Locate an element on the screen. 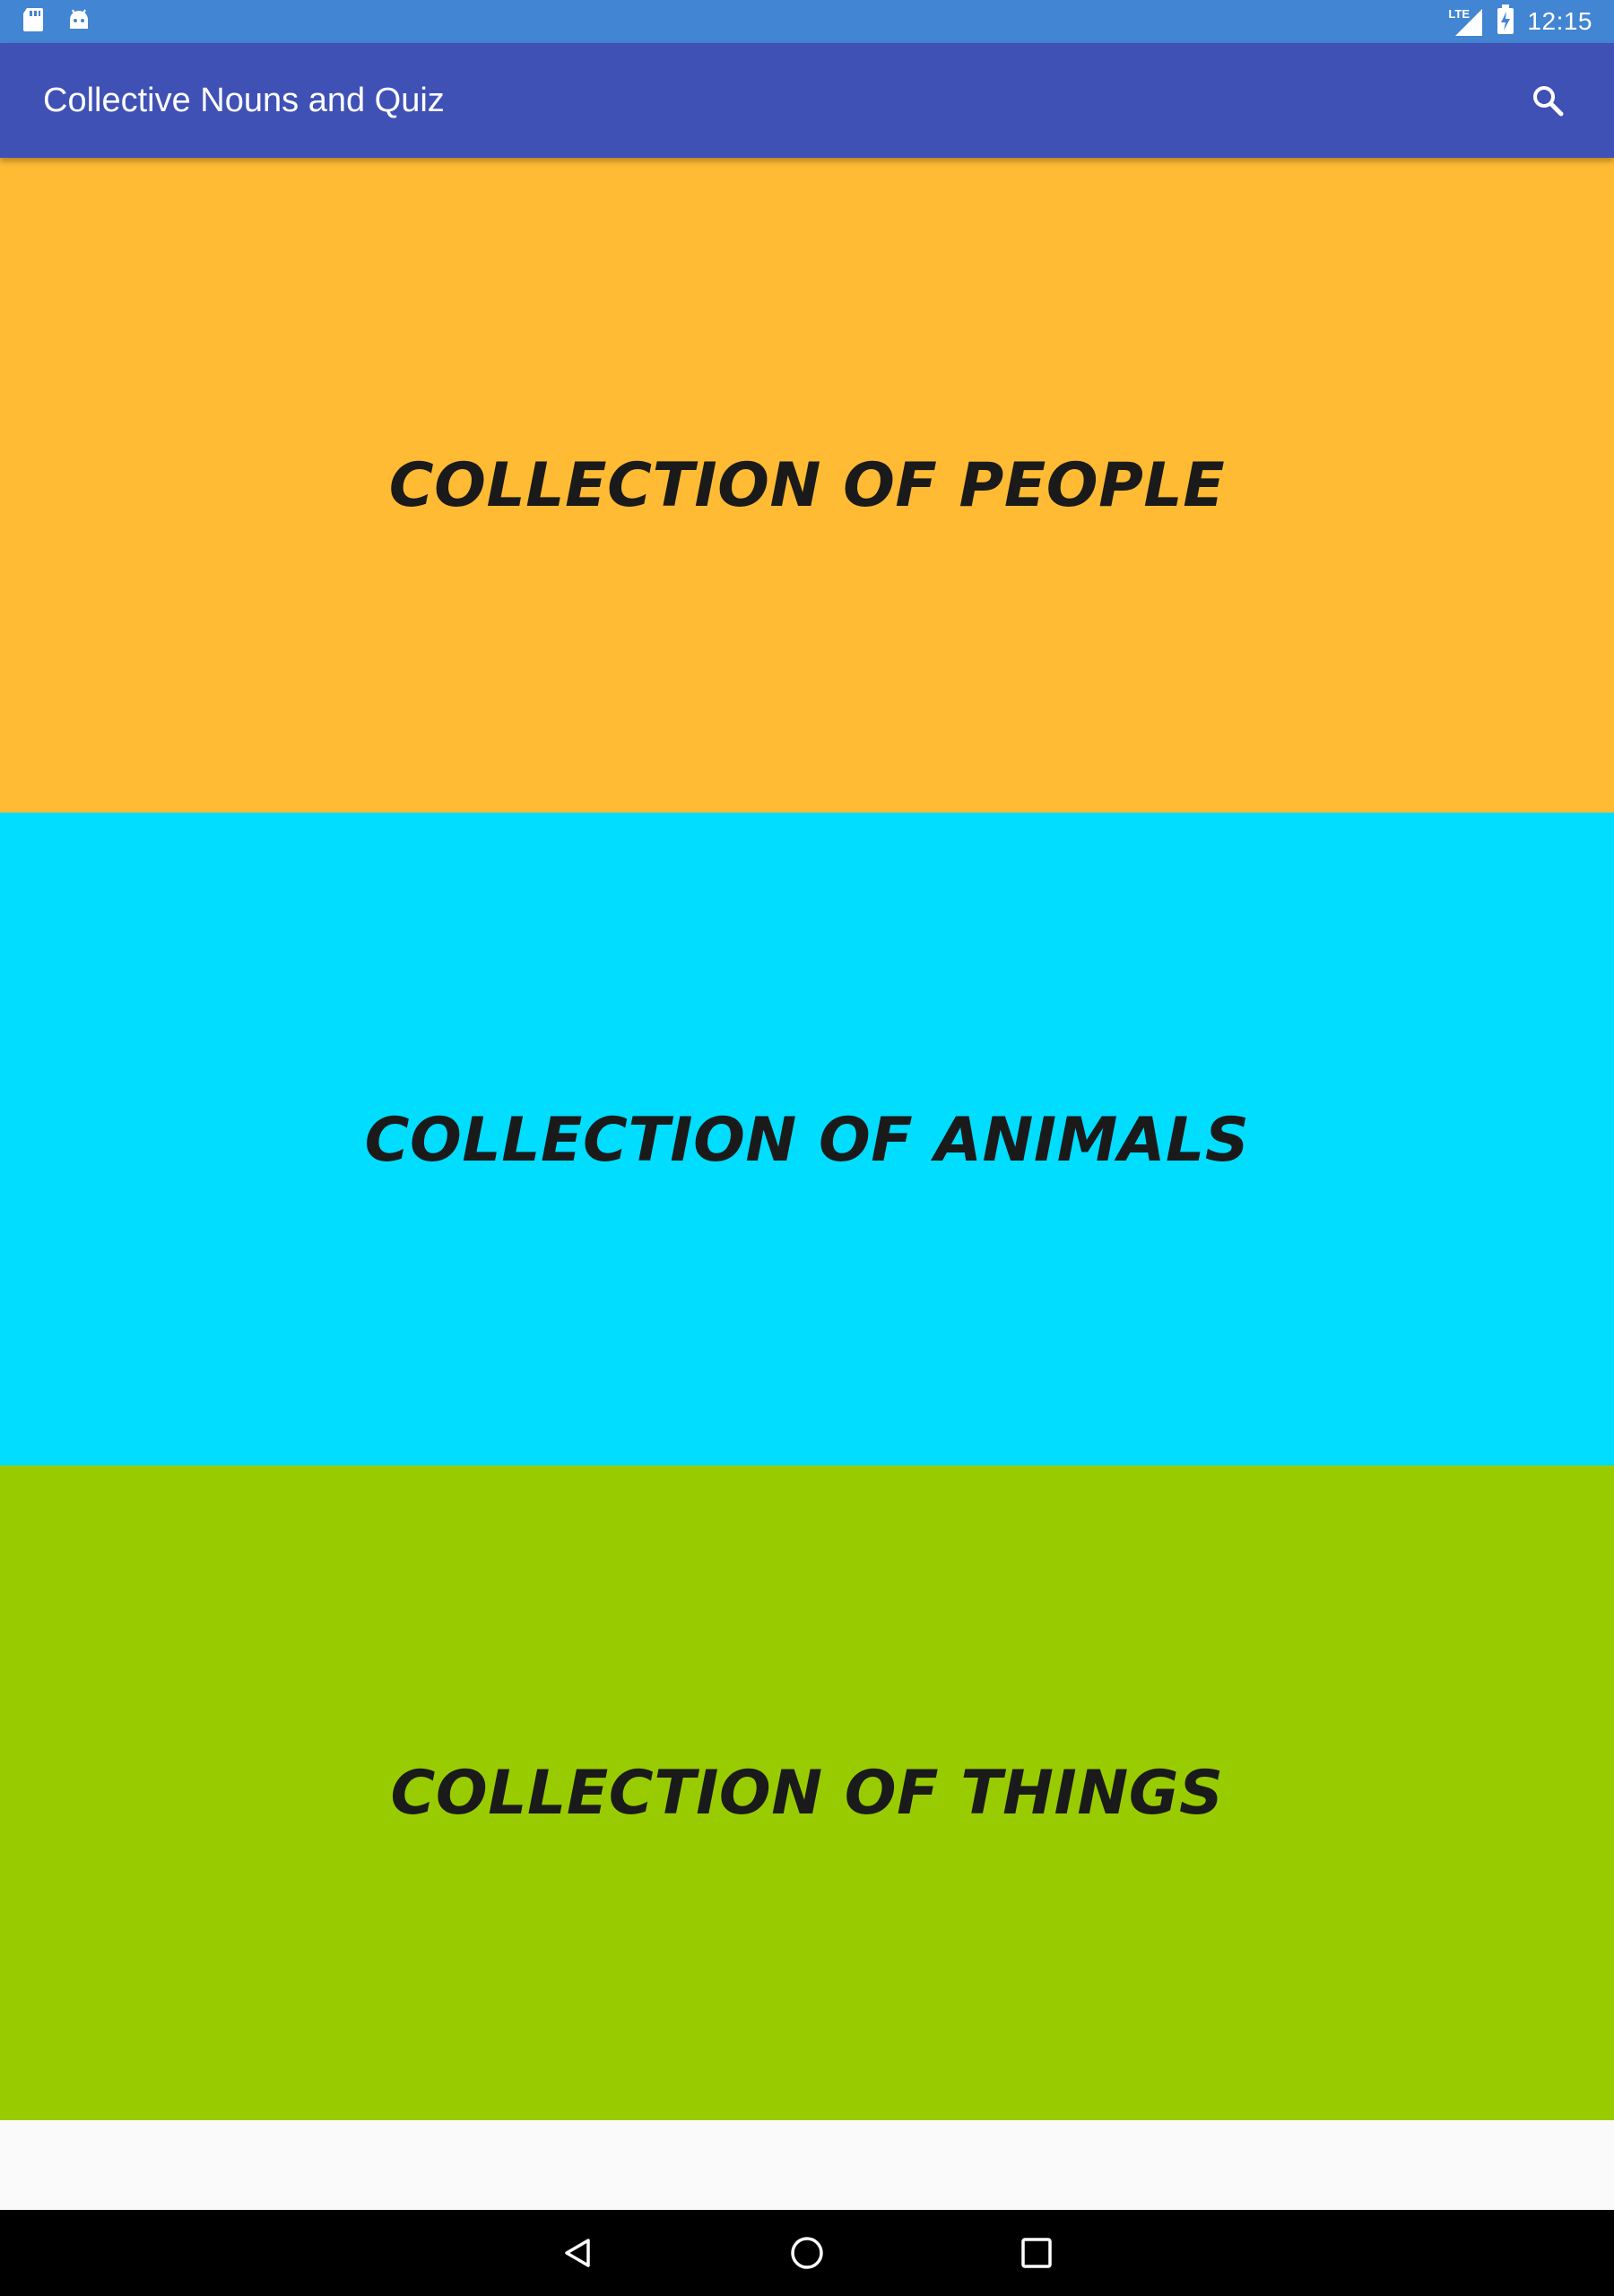 This screenshot has width=1614, height=2296. home-icon is located at coordinates (807, 2253).